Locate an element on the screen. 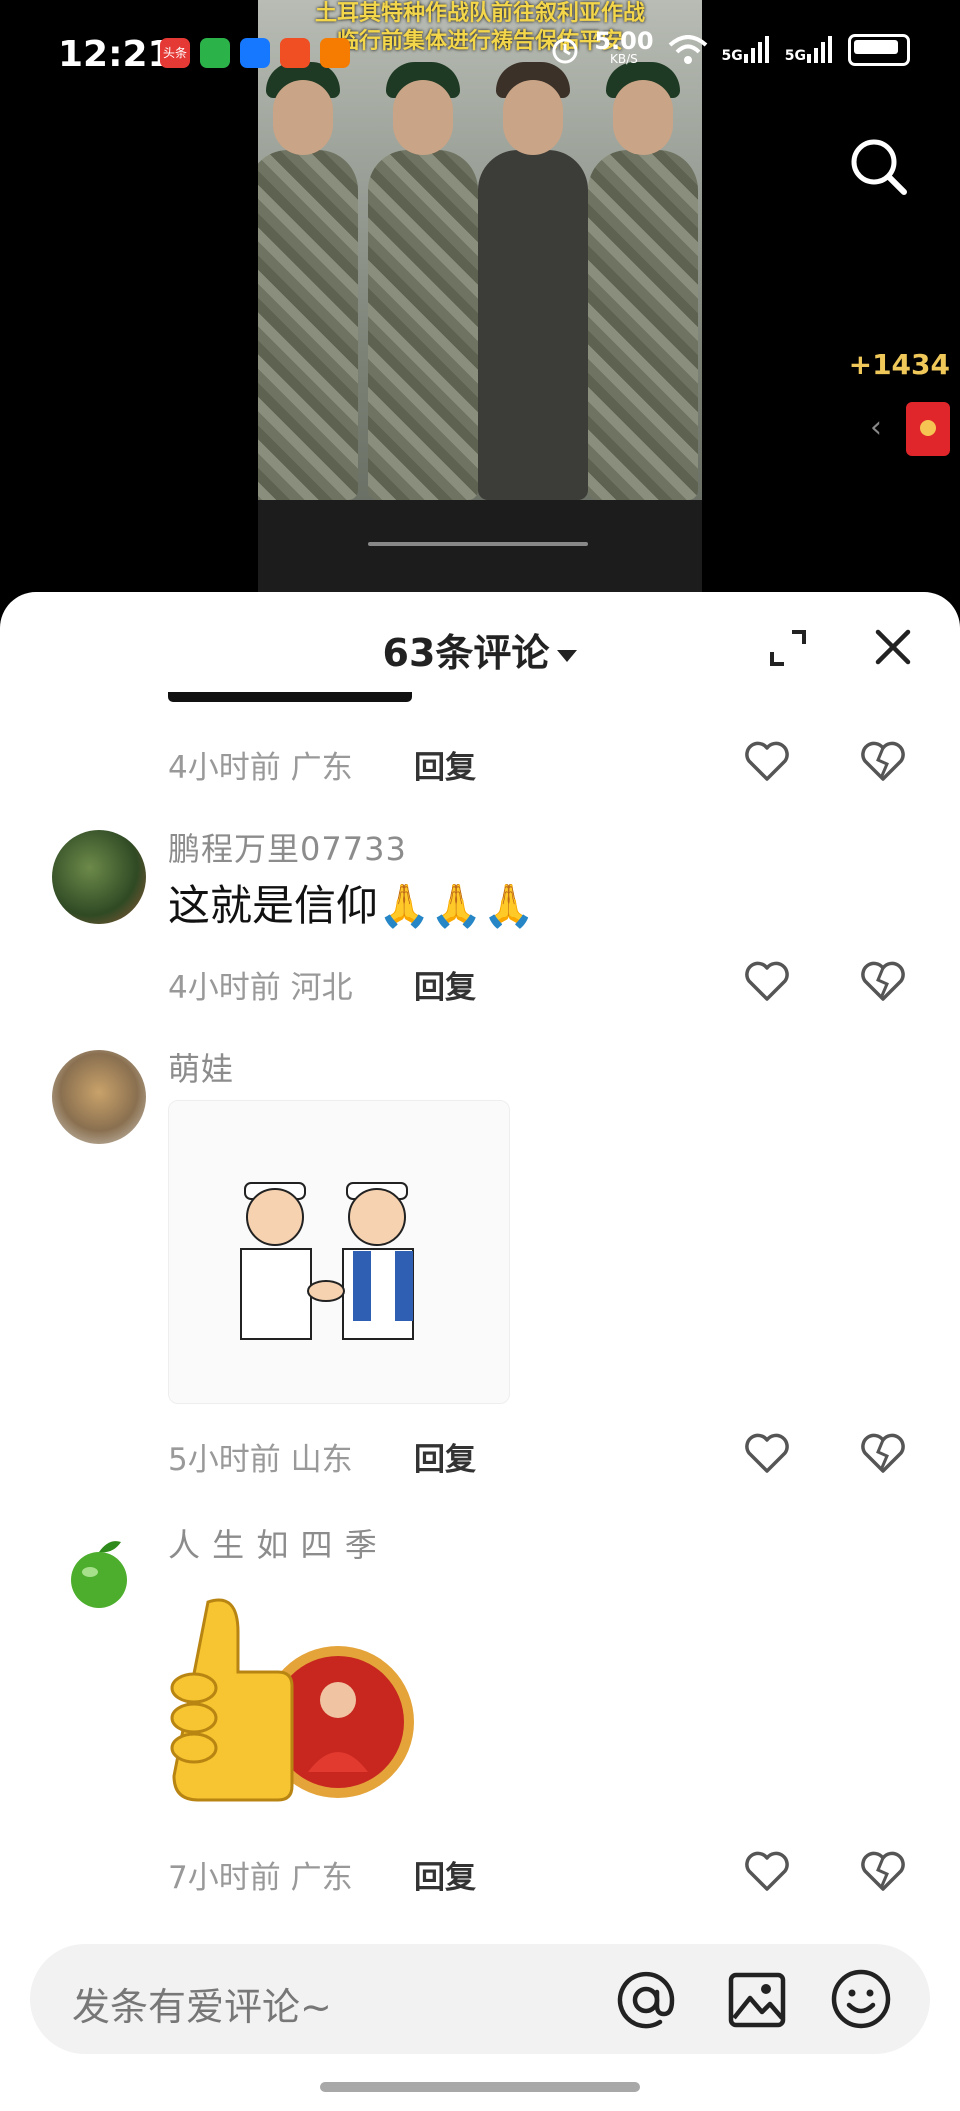 This screenshot has height=2111, width=960. handshake-sticker is located at coordinates (327, 1261).